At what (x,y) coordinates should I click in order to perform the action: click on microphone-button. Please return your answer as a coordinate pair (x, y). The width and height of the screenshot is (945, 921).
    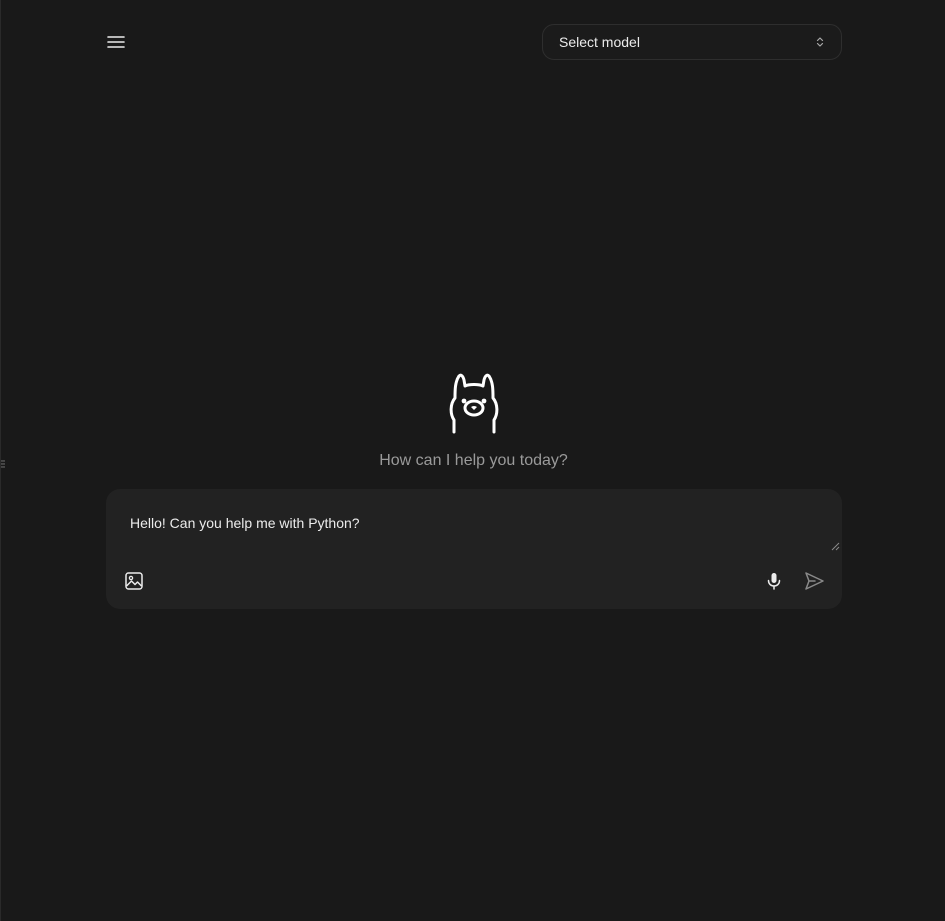
    Looking at the image, I should click on (774, 581).